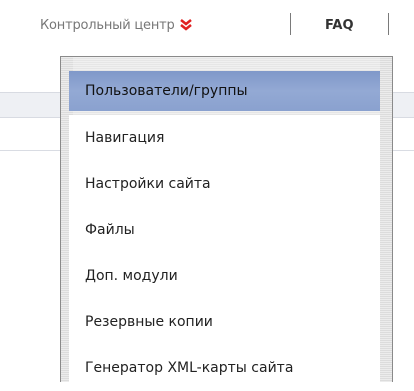  What do you see at coordinates (125, 138) in the screenshot?
I see `menu-item-label: Навигация` at bounding box center [125, 138].